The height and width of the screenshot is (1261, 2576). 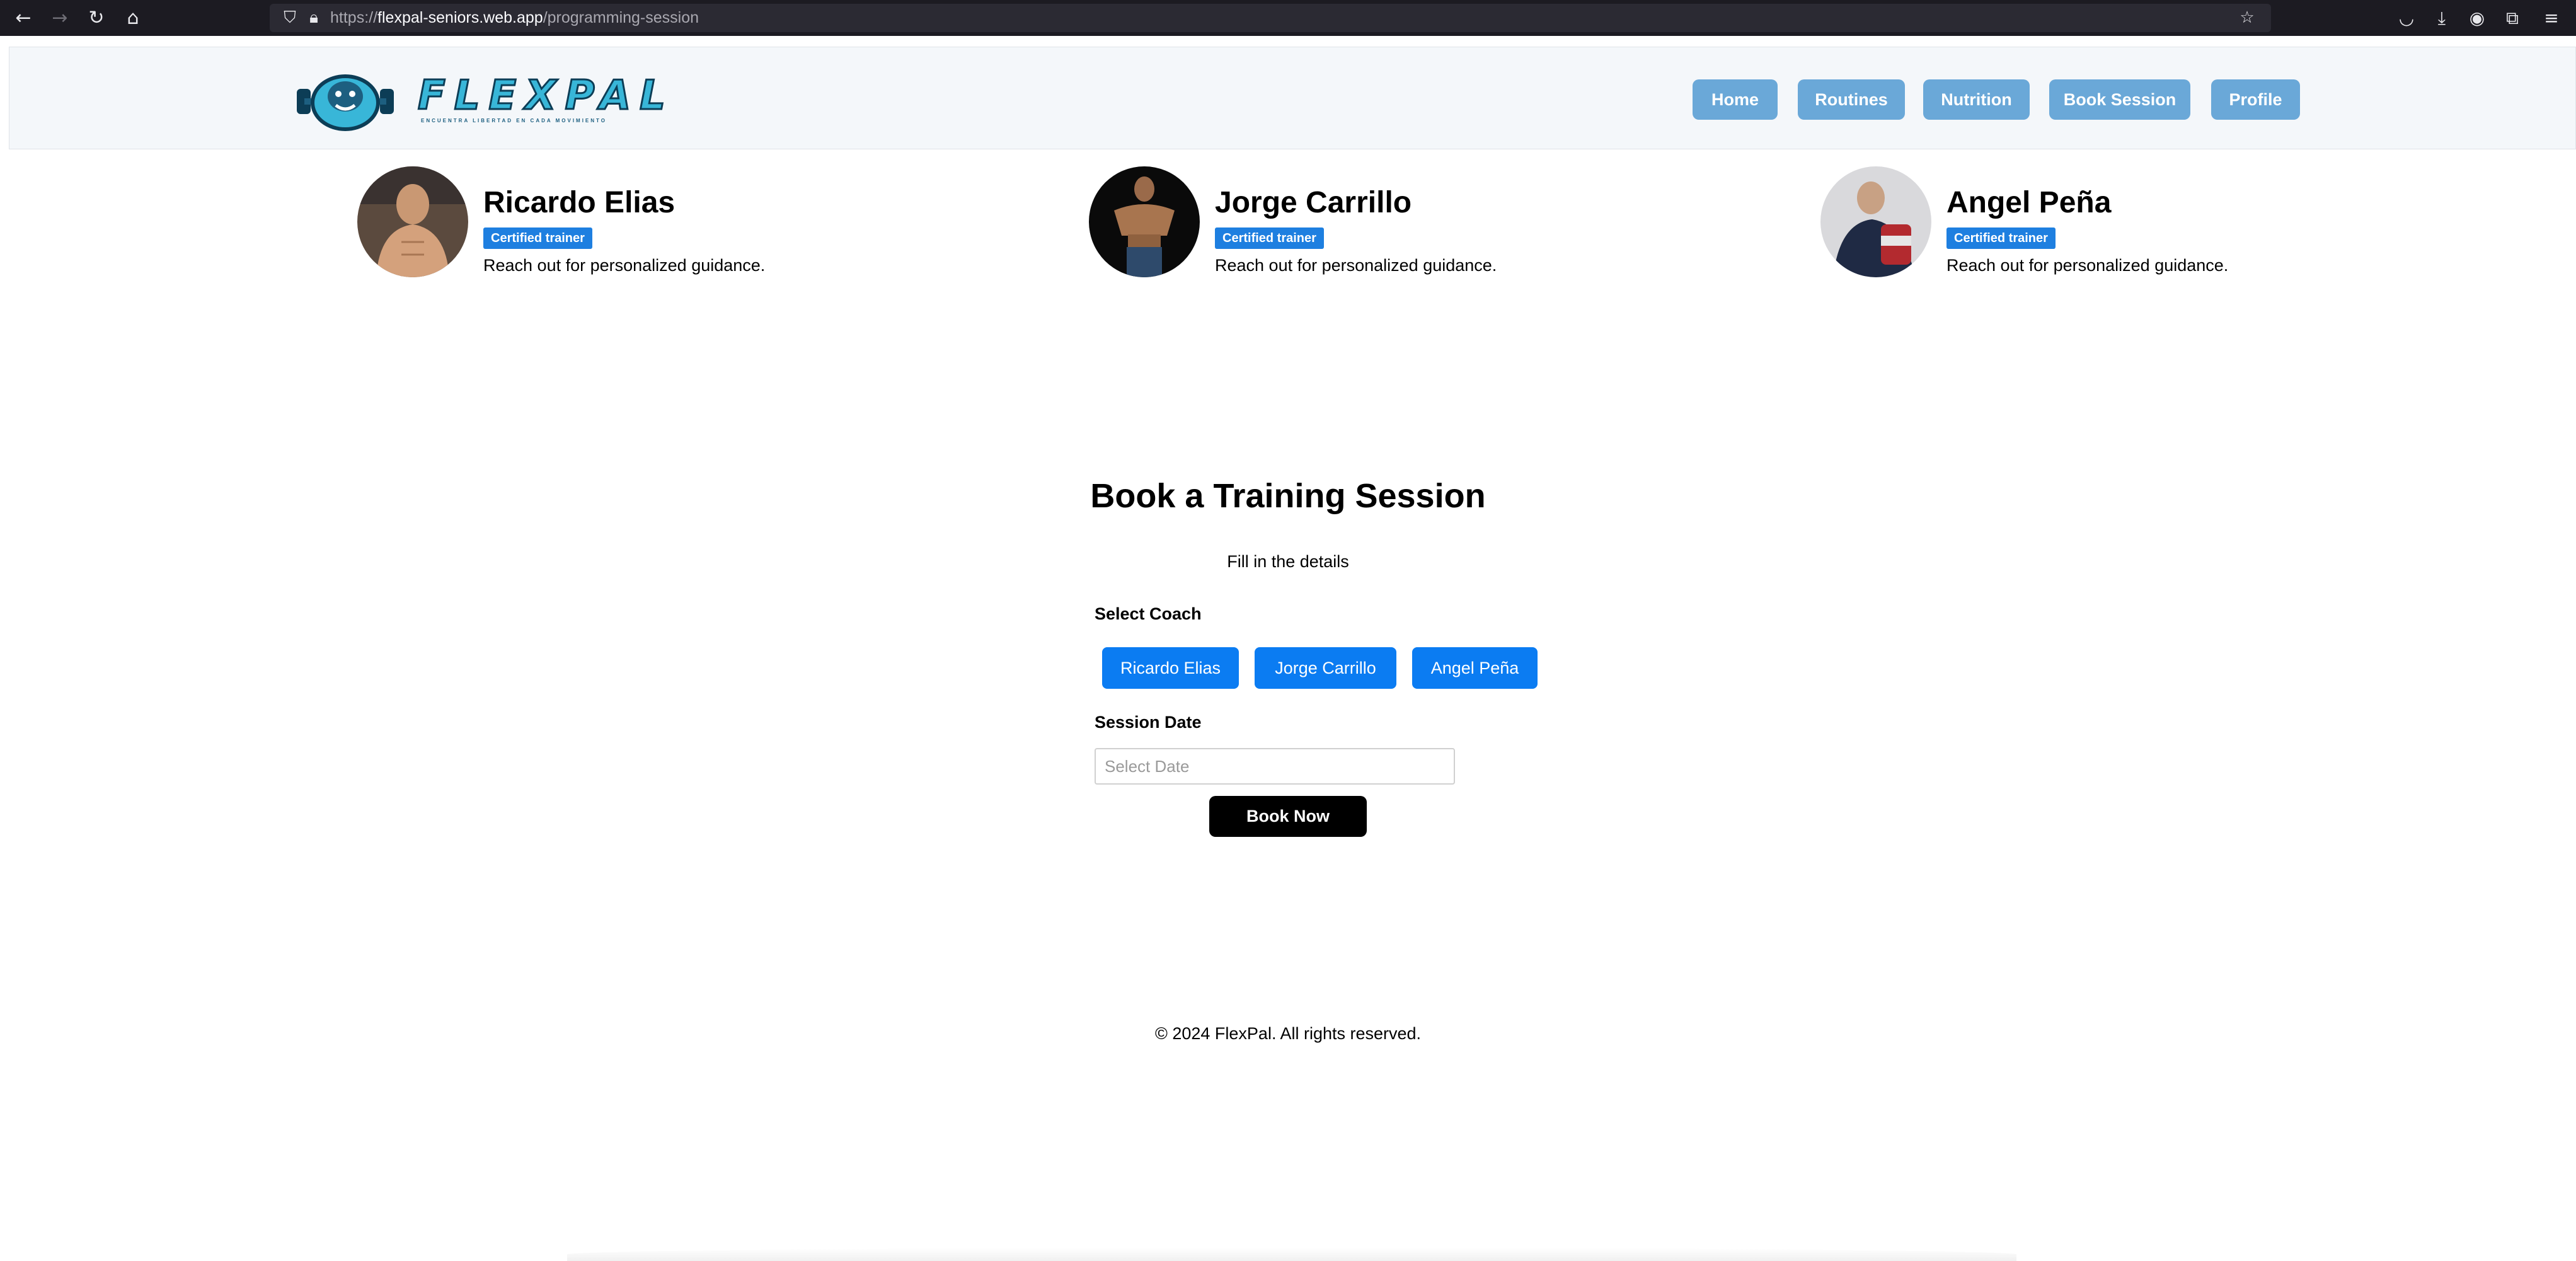 What do you see at coordinates (1170, 668) in the screenshot?
I see `coach-option-ricardo-button: Ricardo Elias` at bounding box center [1170, 668].